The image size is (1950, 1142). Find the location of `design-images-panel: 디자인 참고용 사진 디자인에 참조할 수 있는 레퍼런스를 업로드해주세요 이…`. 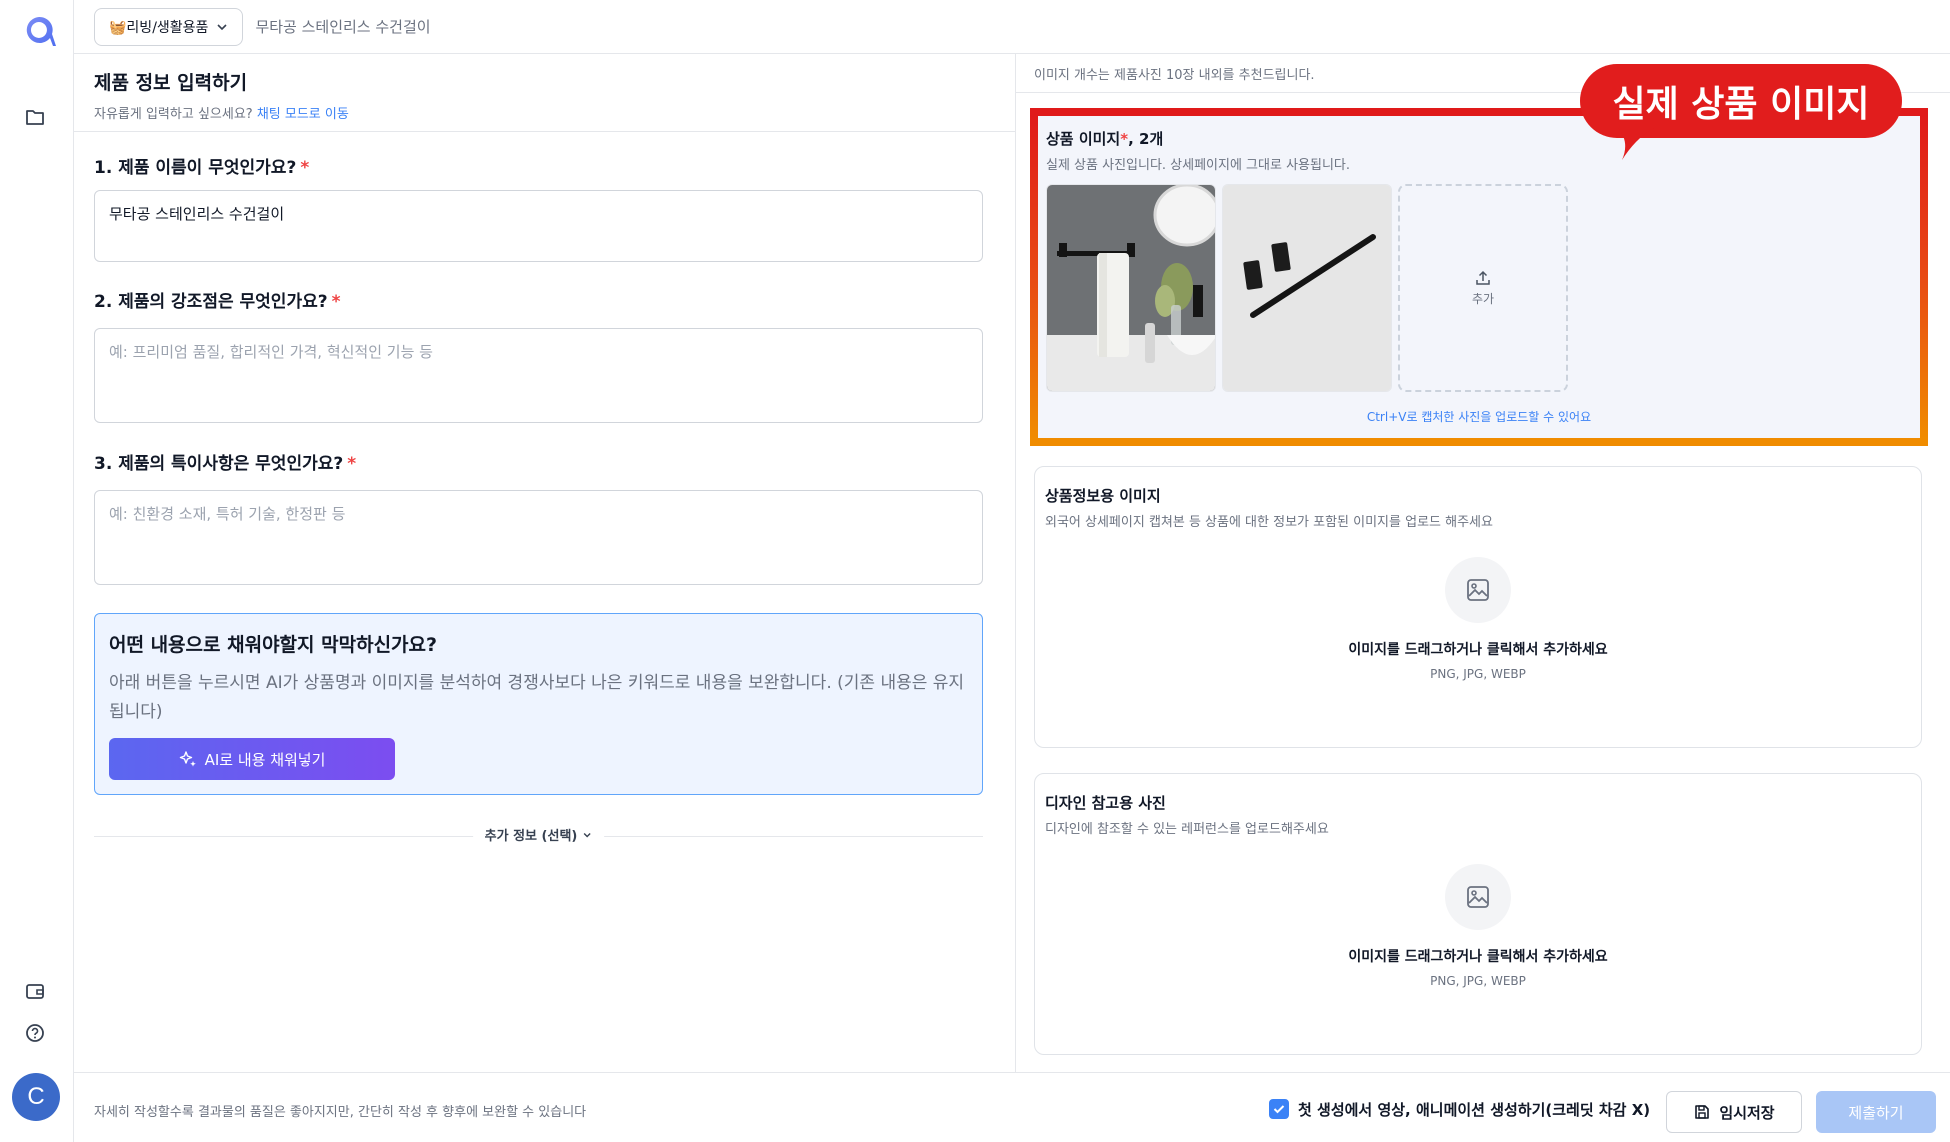

design-images-panel: 디자인 참고용 사진 디자인에 참조할 수 있는 레퍼런스를 업로드해주세요 이… is located at coordinates (1478, 914).